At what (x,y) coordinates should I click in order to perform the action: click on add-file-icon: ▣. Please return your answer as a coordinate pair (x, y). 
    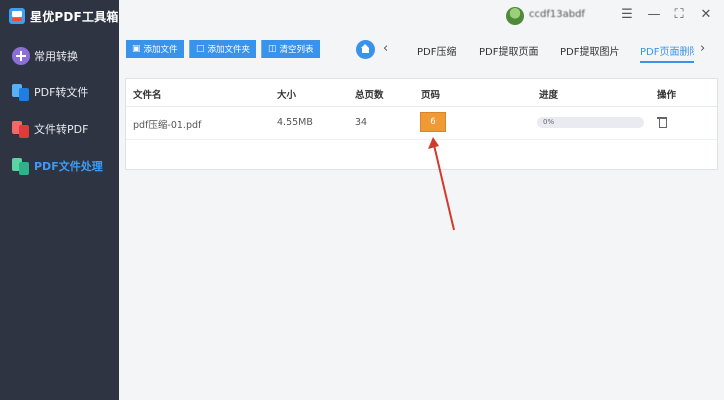
    Looking at the image, I should click on (136, 49).